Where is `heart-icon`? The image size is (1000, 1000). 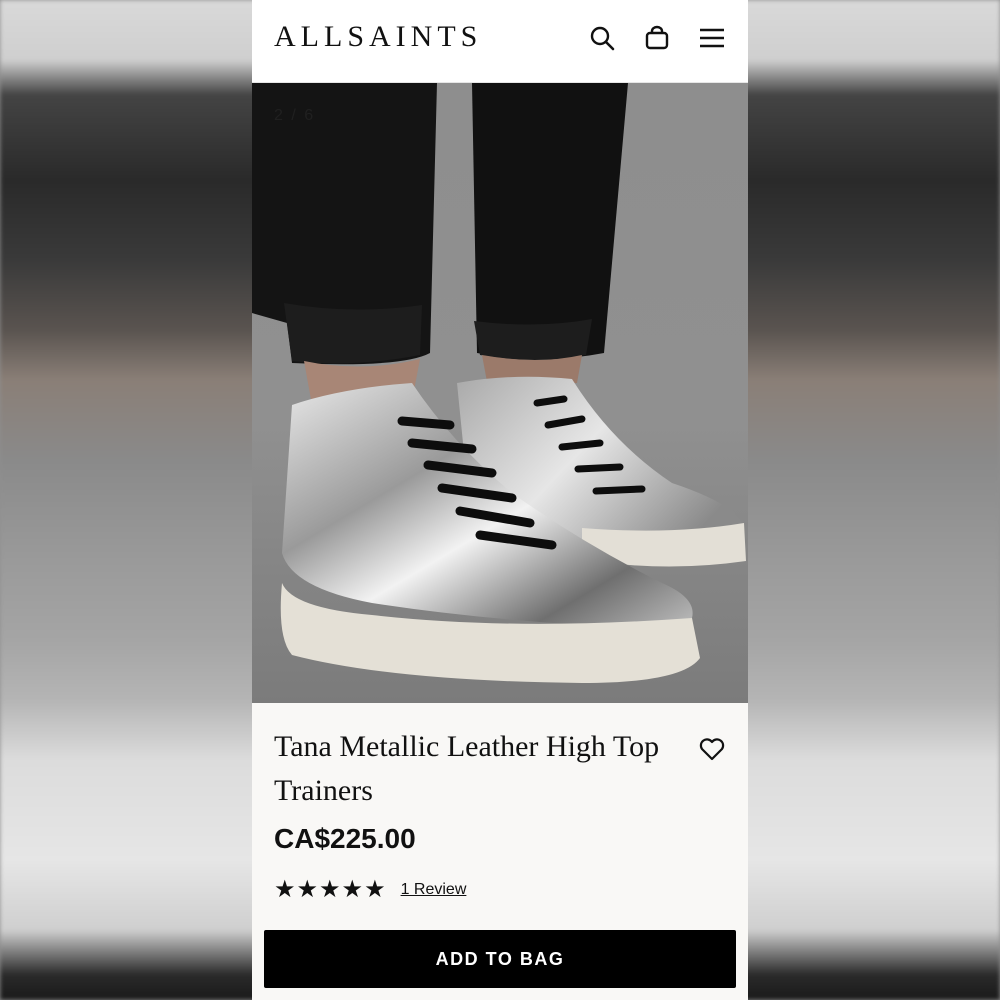
heart-icon is located at coordinates (712, 749).